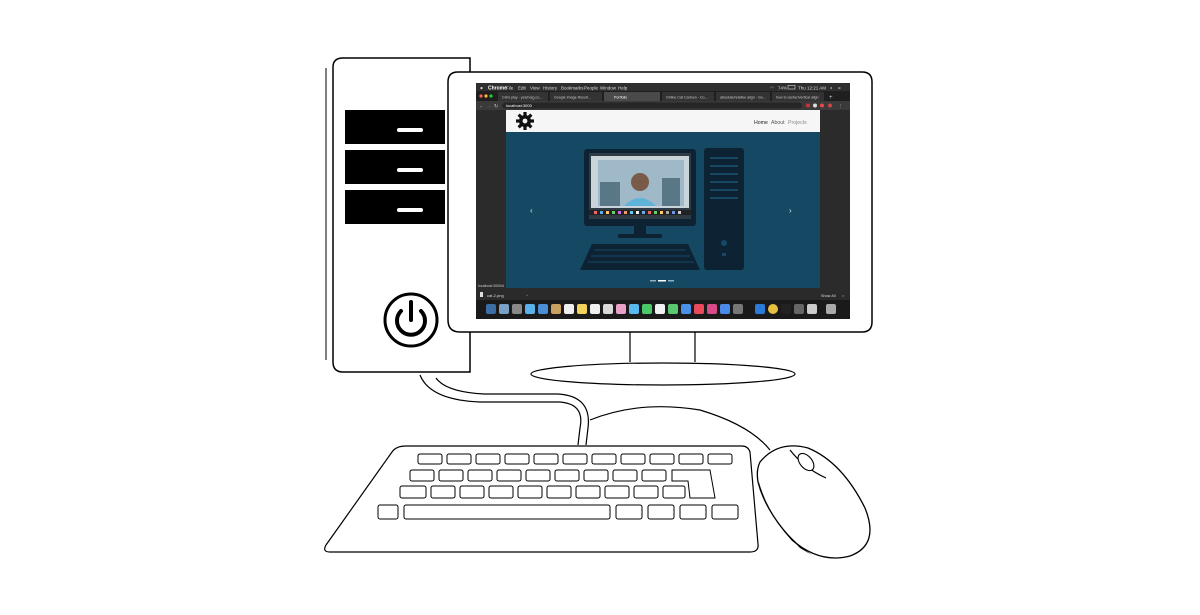 This screenshot has height=615, width=1200. What do you see at coordinates (839, 88) in the screenshot?
I see `notification-center-icon: ≡` at bounding box center [839, 88].